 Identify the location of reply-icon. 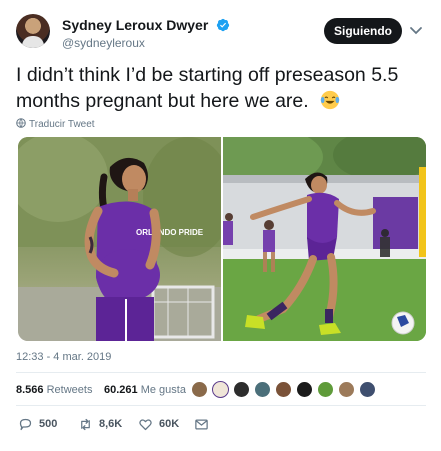
(25, 424).